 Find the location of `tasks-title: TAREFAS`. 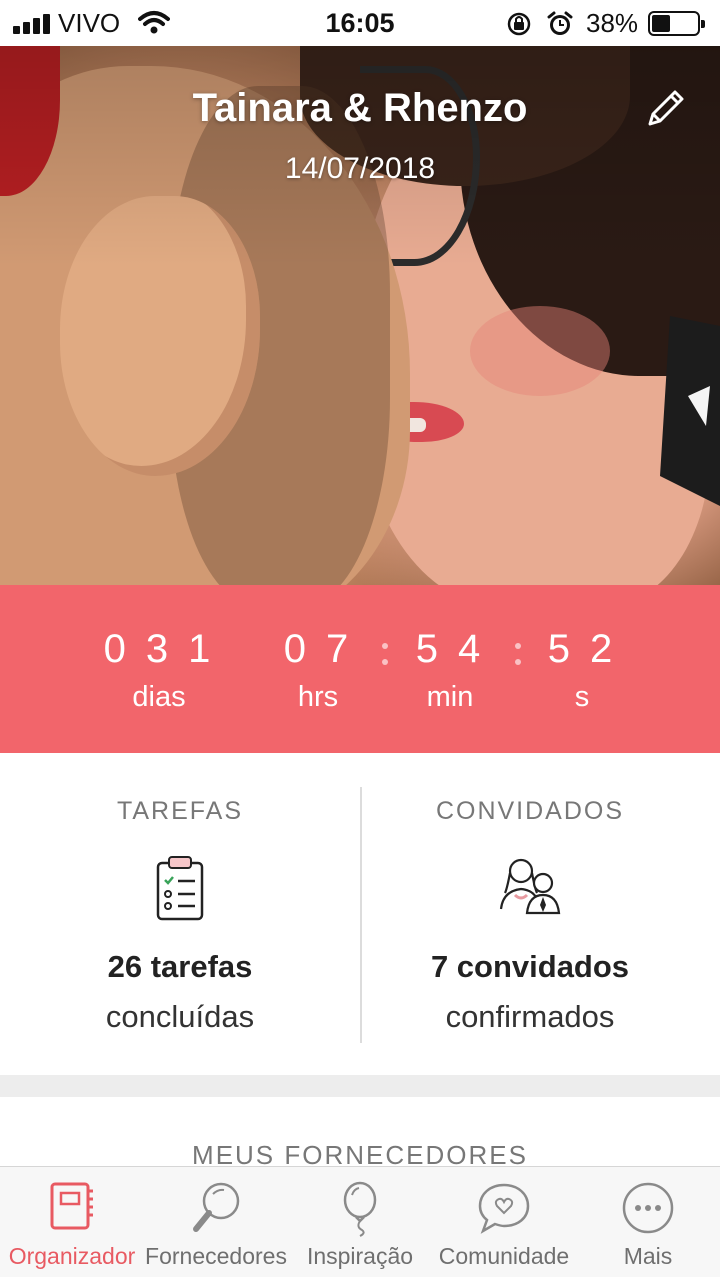

tasks-title: TAREFAS is located at coordinates (180, 811).